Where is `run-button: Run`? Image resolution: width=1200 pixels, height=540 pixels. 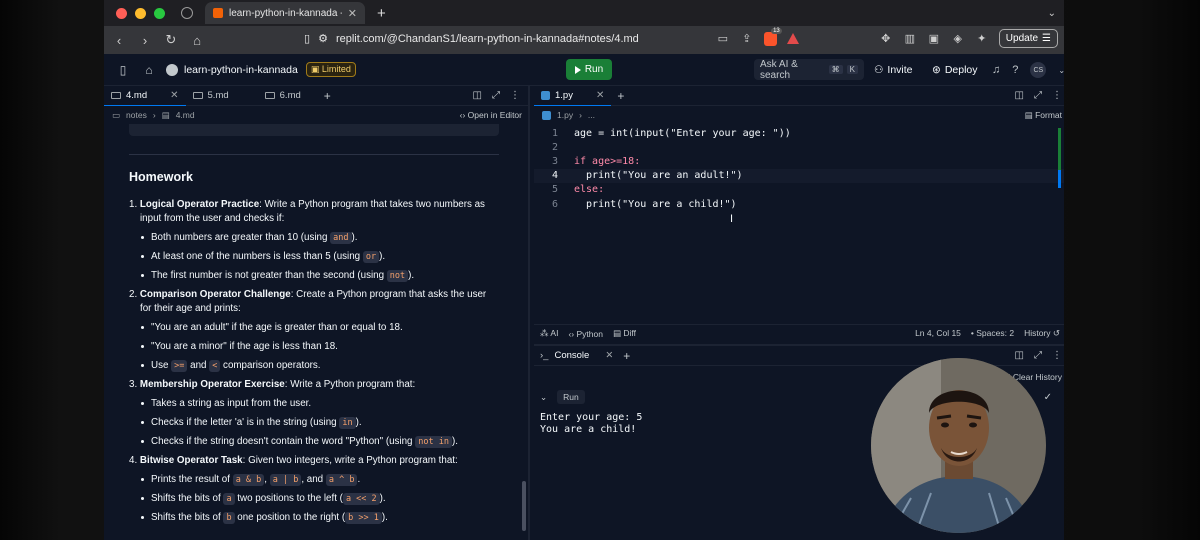 run-button: Run is located at coordinates (589, 69).